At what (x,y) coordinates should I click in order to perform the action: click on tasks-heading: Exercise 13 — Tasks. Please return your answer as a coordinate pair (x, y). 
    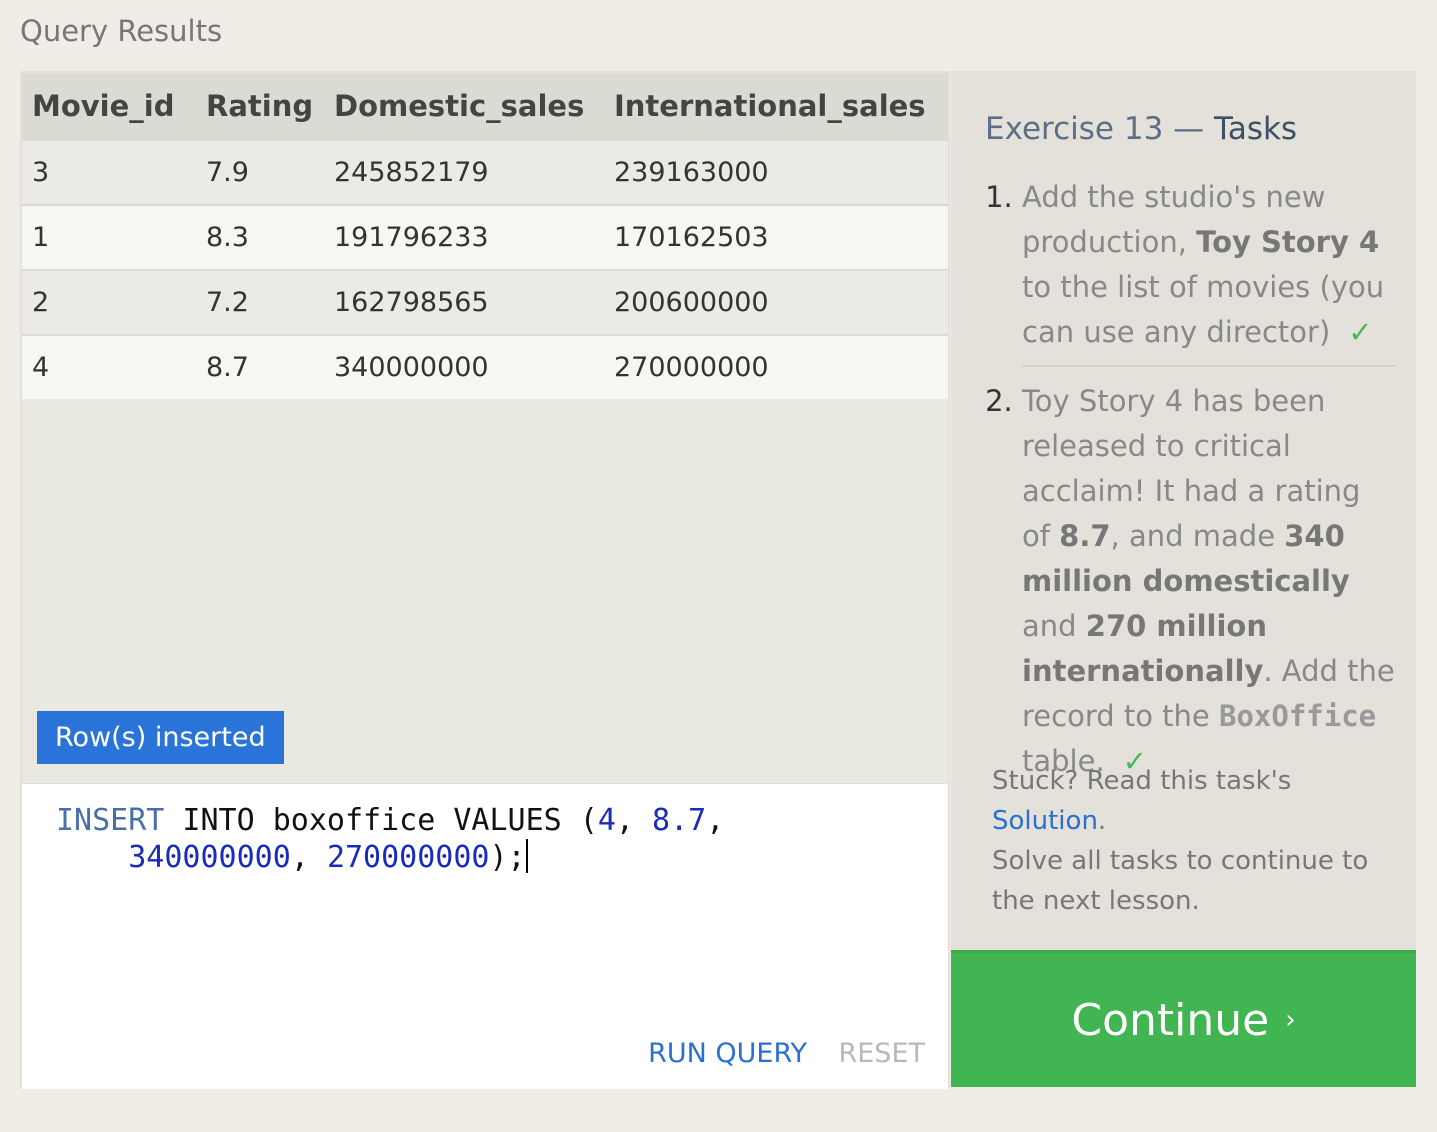
    Looking at the image, I should click on (1190, 129).